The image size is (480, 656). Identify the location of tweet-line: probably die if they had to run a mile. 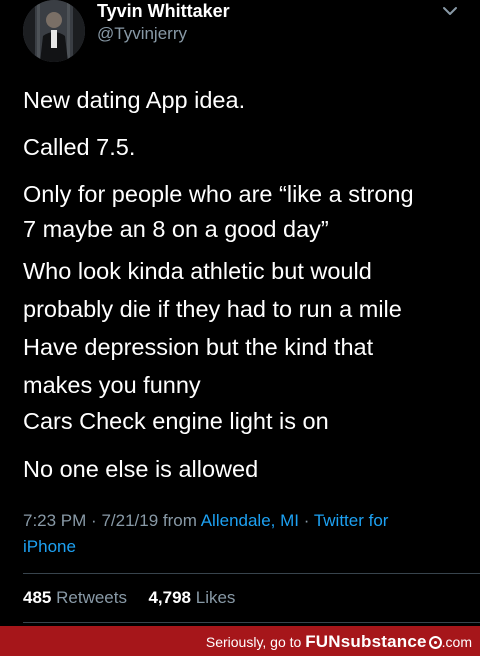
(212, 309).